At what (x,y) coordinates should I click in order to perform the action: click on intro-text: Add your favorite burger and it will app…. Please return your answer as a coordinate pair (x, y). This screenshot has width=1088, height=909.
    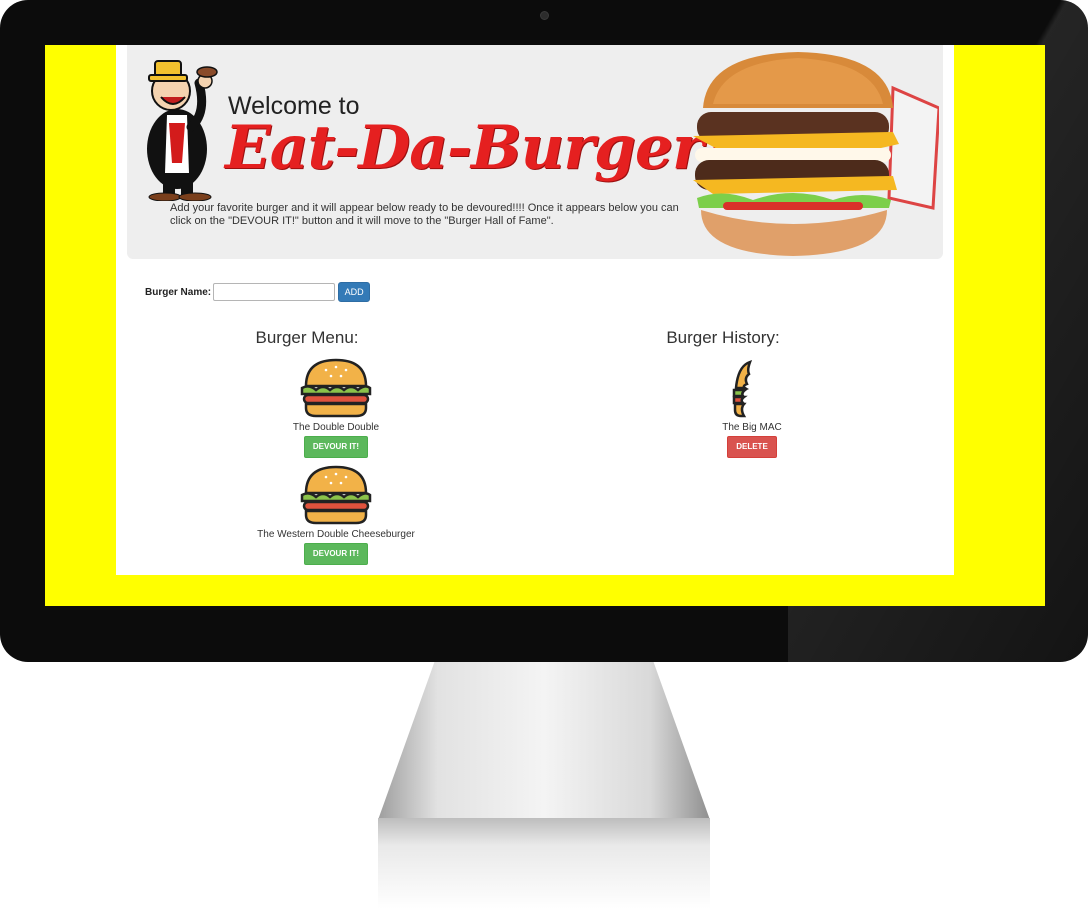
    Looking at the image, I should click on (424, 214).